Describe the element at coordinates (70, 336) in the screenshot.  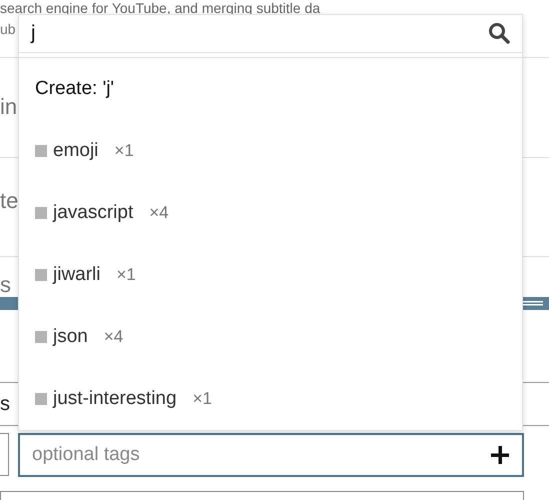
I see `tag-name: json` at that location.